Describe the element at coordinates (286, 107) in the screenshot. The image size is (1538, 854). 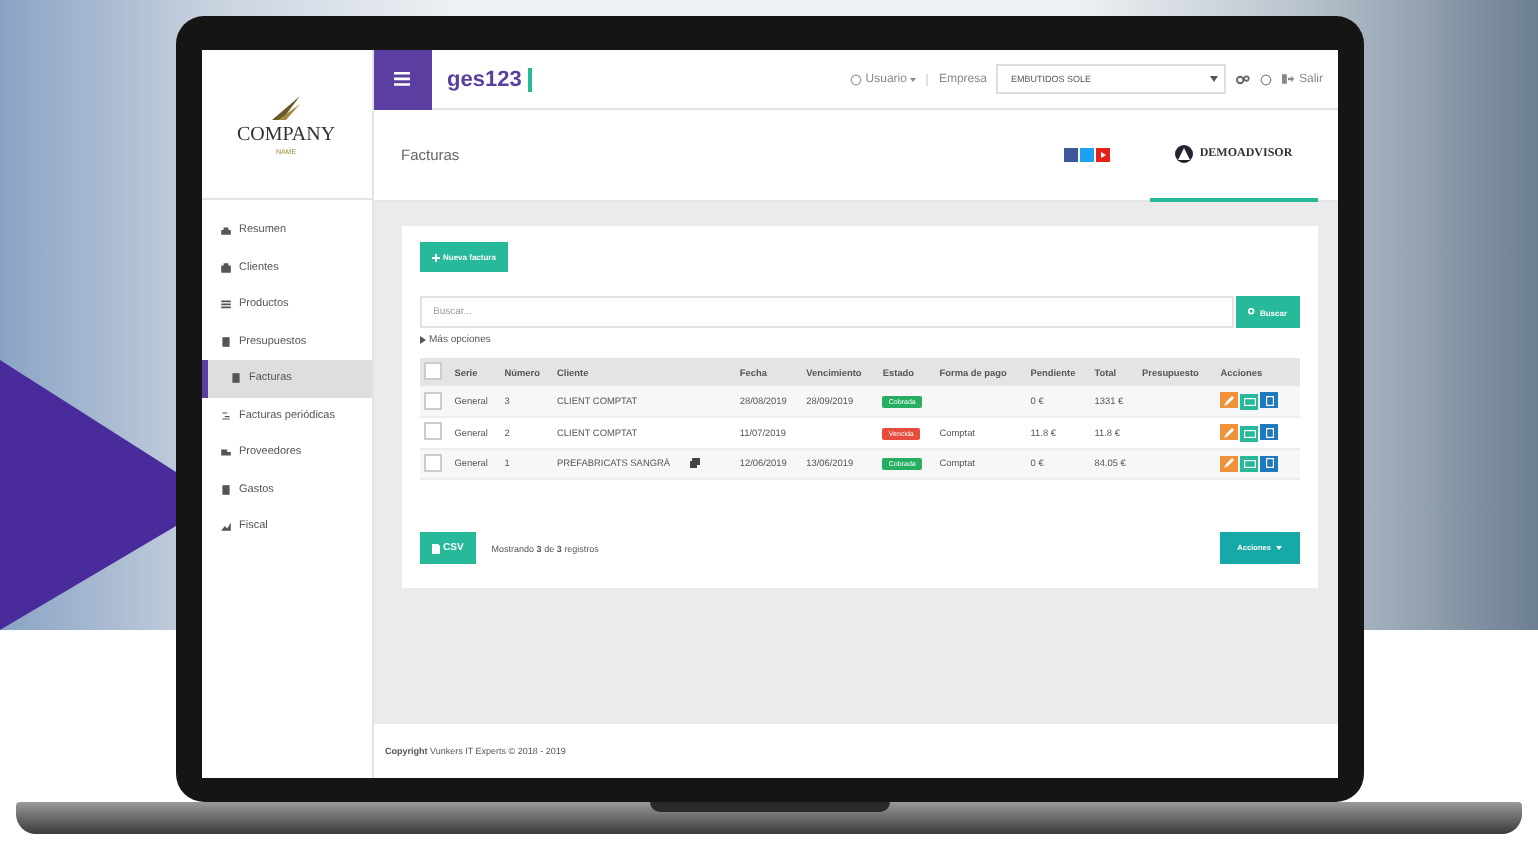
I see `feather-logo-icon` at that location.